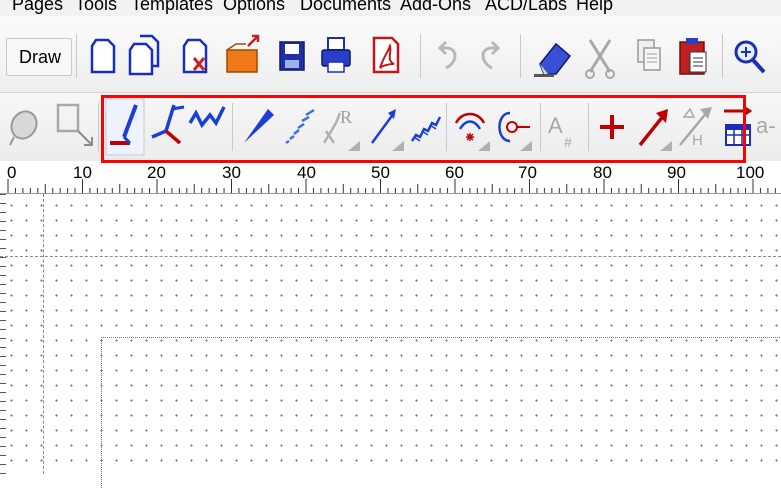 This screenshot has width=781, height=488. What do you see at coordinates (454, 172) in the screenshot?
I see `ruler-label: 60` at bounding box center [454, 172].